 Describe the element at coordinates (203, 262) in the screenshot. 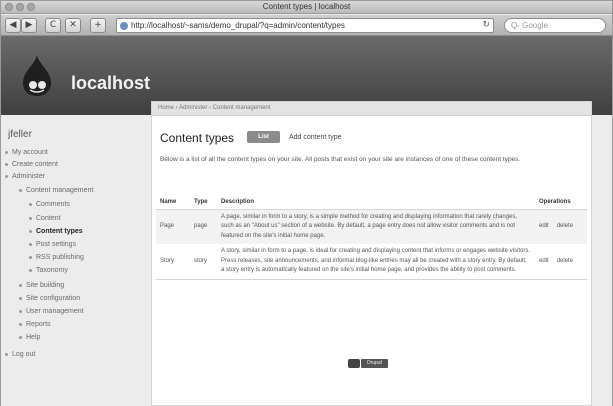

I see `cell-type: story` at that location.